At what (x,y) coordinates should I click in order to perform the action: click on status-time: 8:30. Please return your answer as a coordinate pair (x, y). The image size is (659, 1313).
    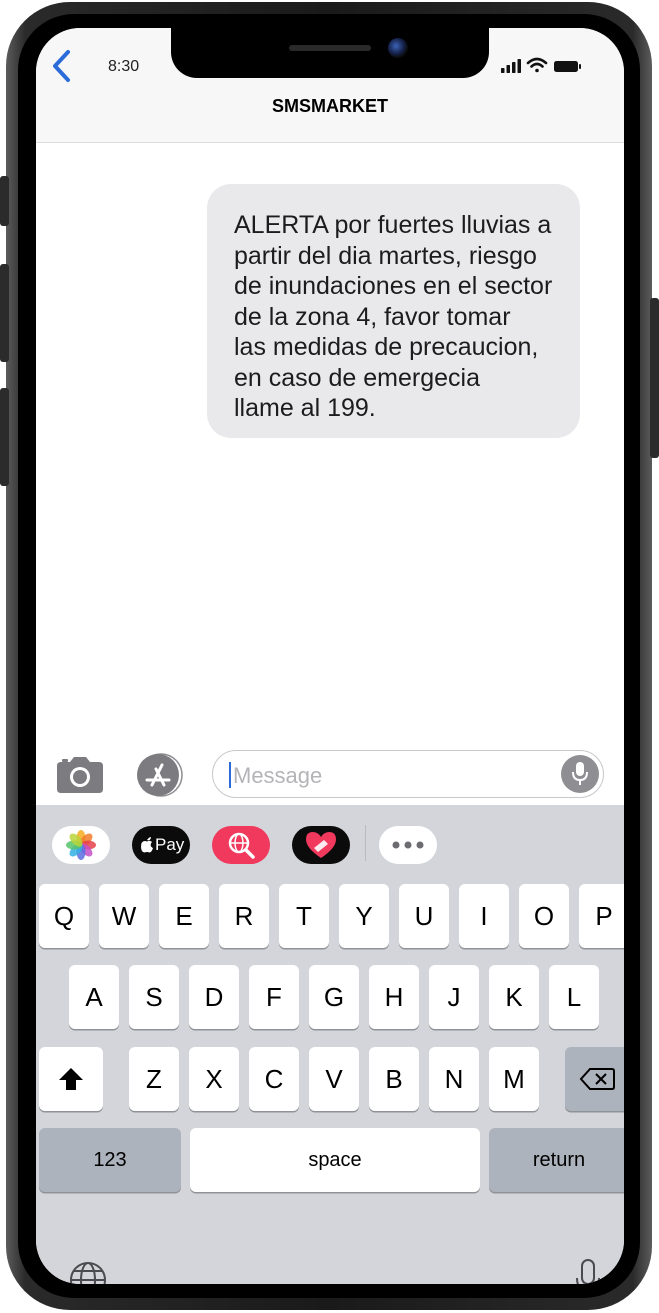
    Looking at the image, I should click on (124, 66).